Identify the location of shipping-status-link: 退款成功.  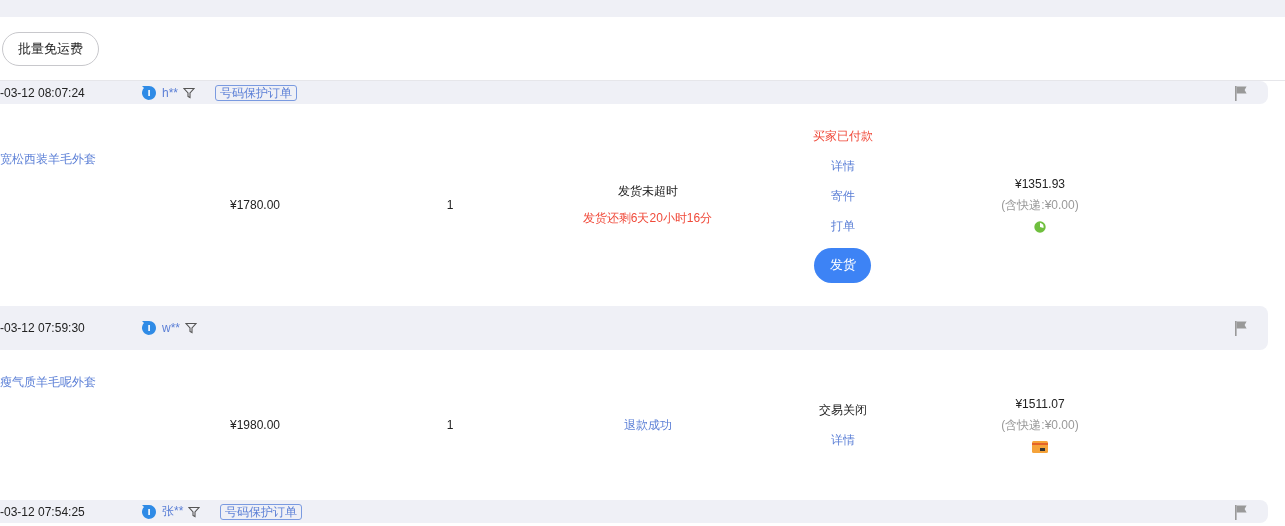
(647, 425).